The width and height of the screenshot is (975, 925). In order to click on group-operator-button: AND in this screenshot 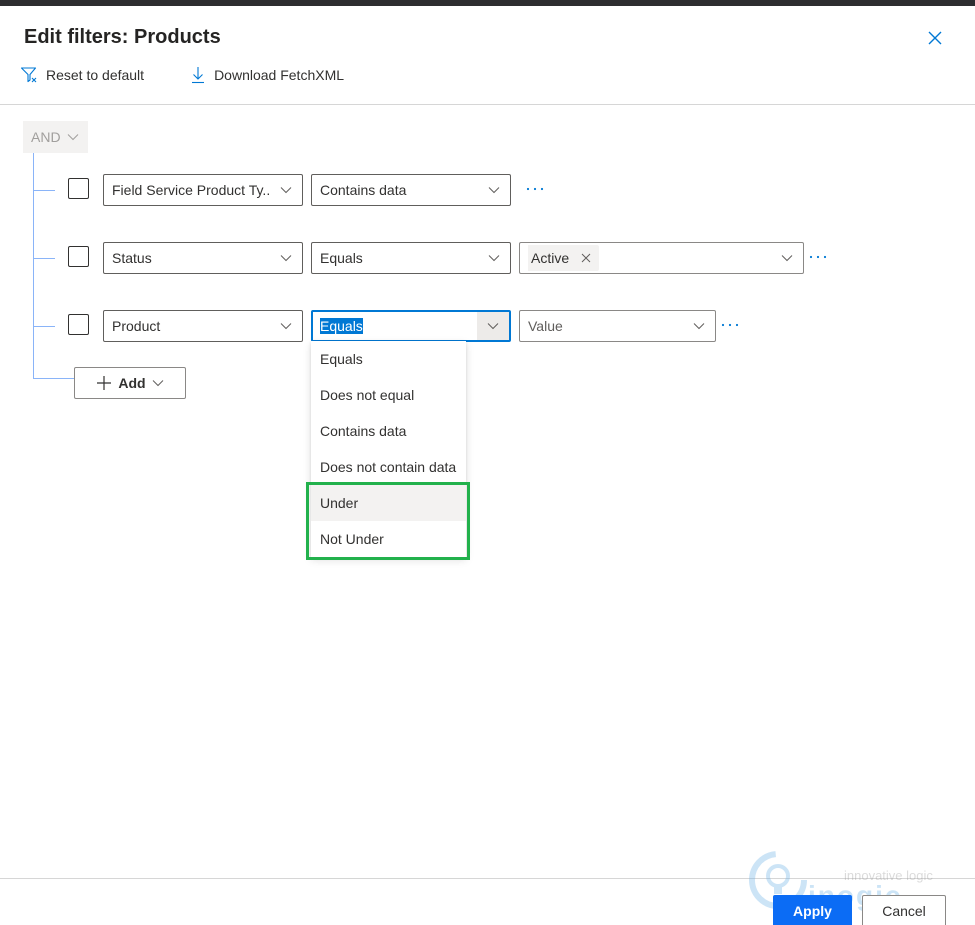, I will do `click(55, 137)`.